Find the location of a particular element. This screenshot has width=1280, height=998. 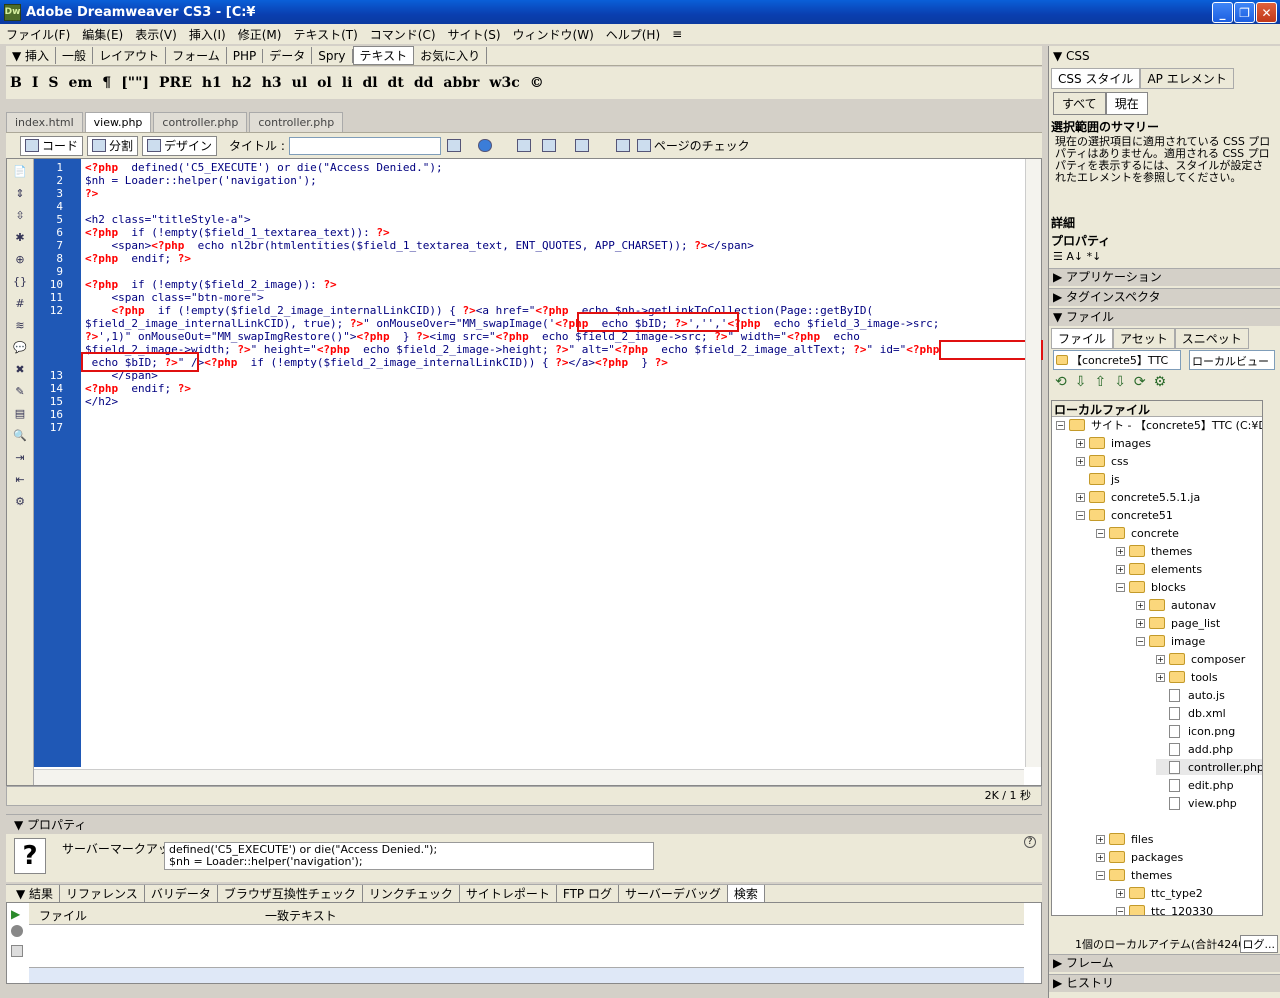

outdent-icon: ⇤ is located at coordinates (20, 480).